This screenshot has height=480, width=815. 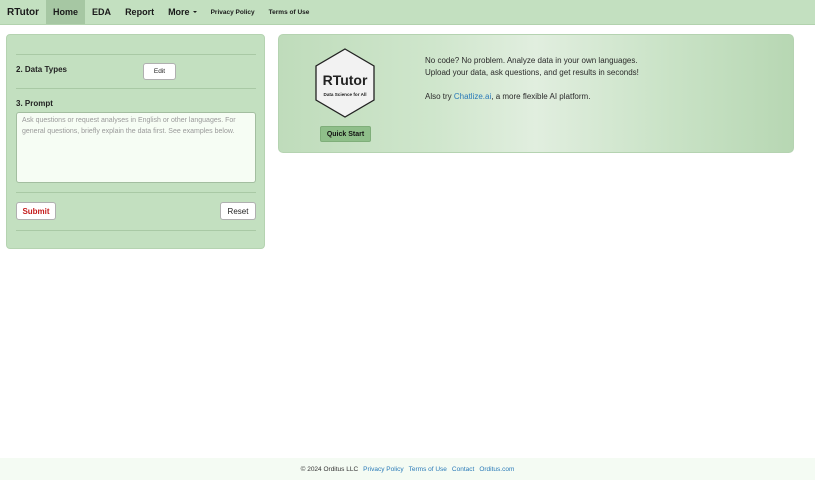 I want to click on nav-more-dropdown: More, so click(x=182, y=12).